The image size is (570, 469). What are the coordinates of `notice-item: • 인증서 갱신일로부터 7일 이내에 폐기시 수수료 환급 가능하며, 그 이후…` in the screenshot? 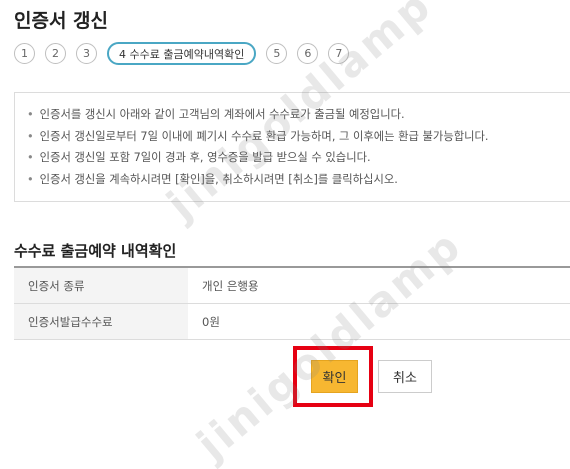 It's located at (258, 136).